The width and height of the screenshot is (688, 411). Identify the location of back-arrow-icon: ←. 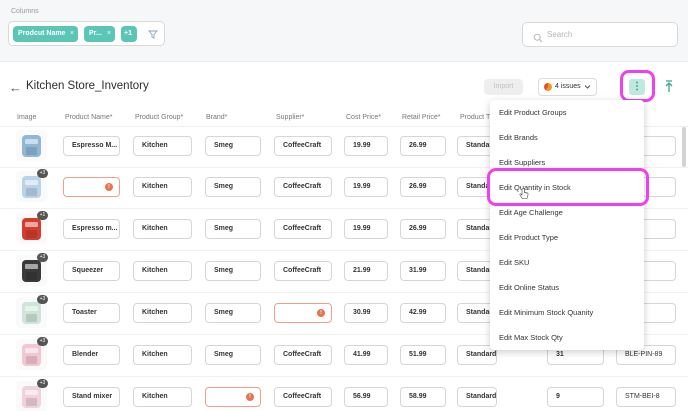
(15, 87).